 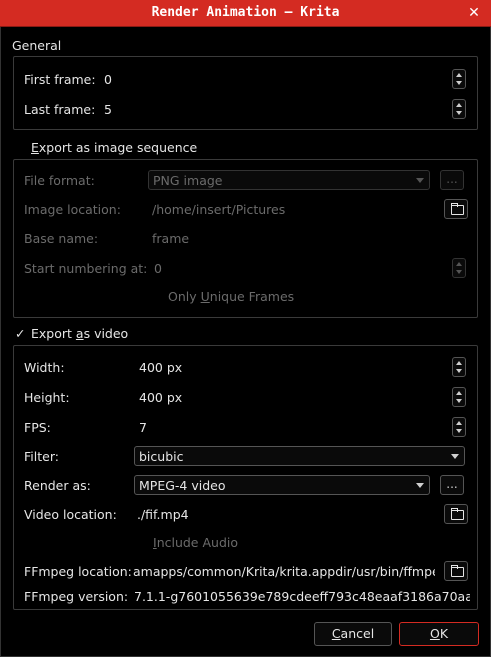 I want to click on render-as-select: MPEG-4 video, so click(x=282, y=485).